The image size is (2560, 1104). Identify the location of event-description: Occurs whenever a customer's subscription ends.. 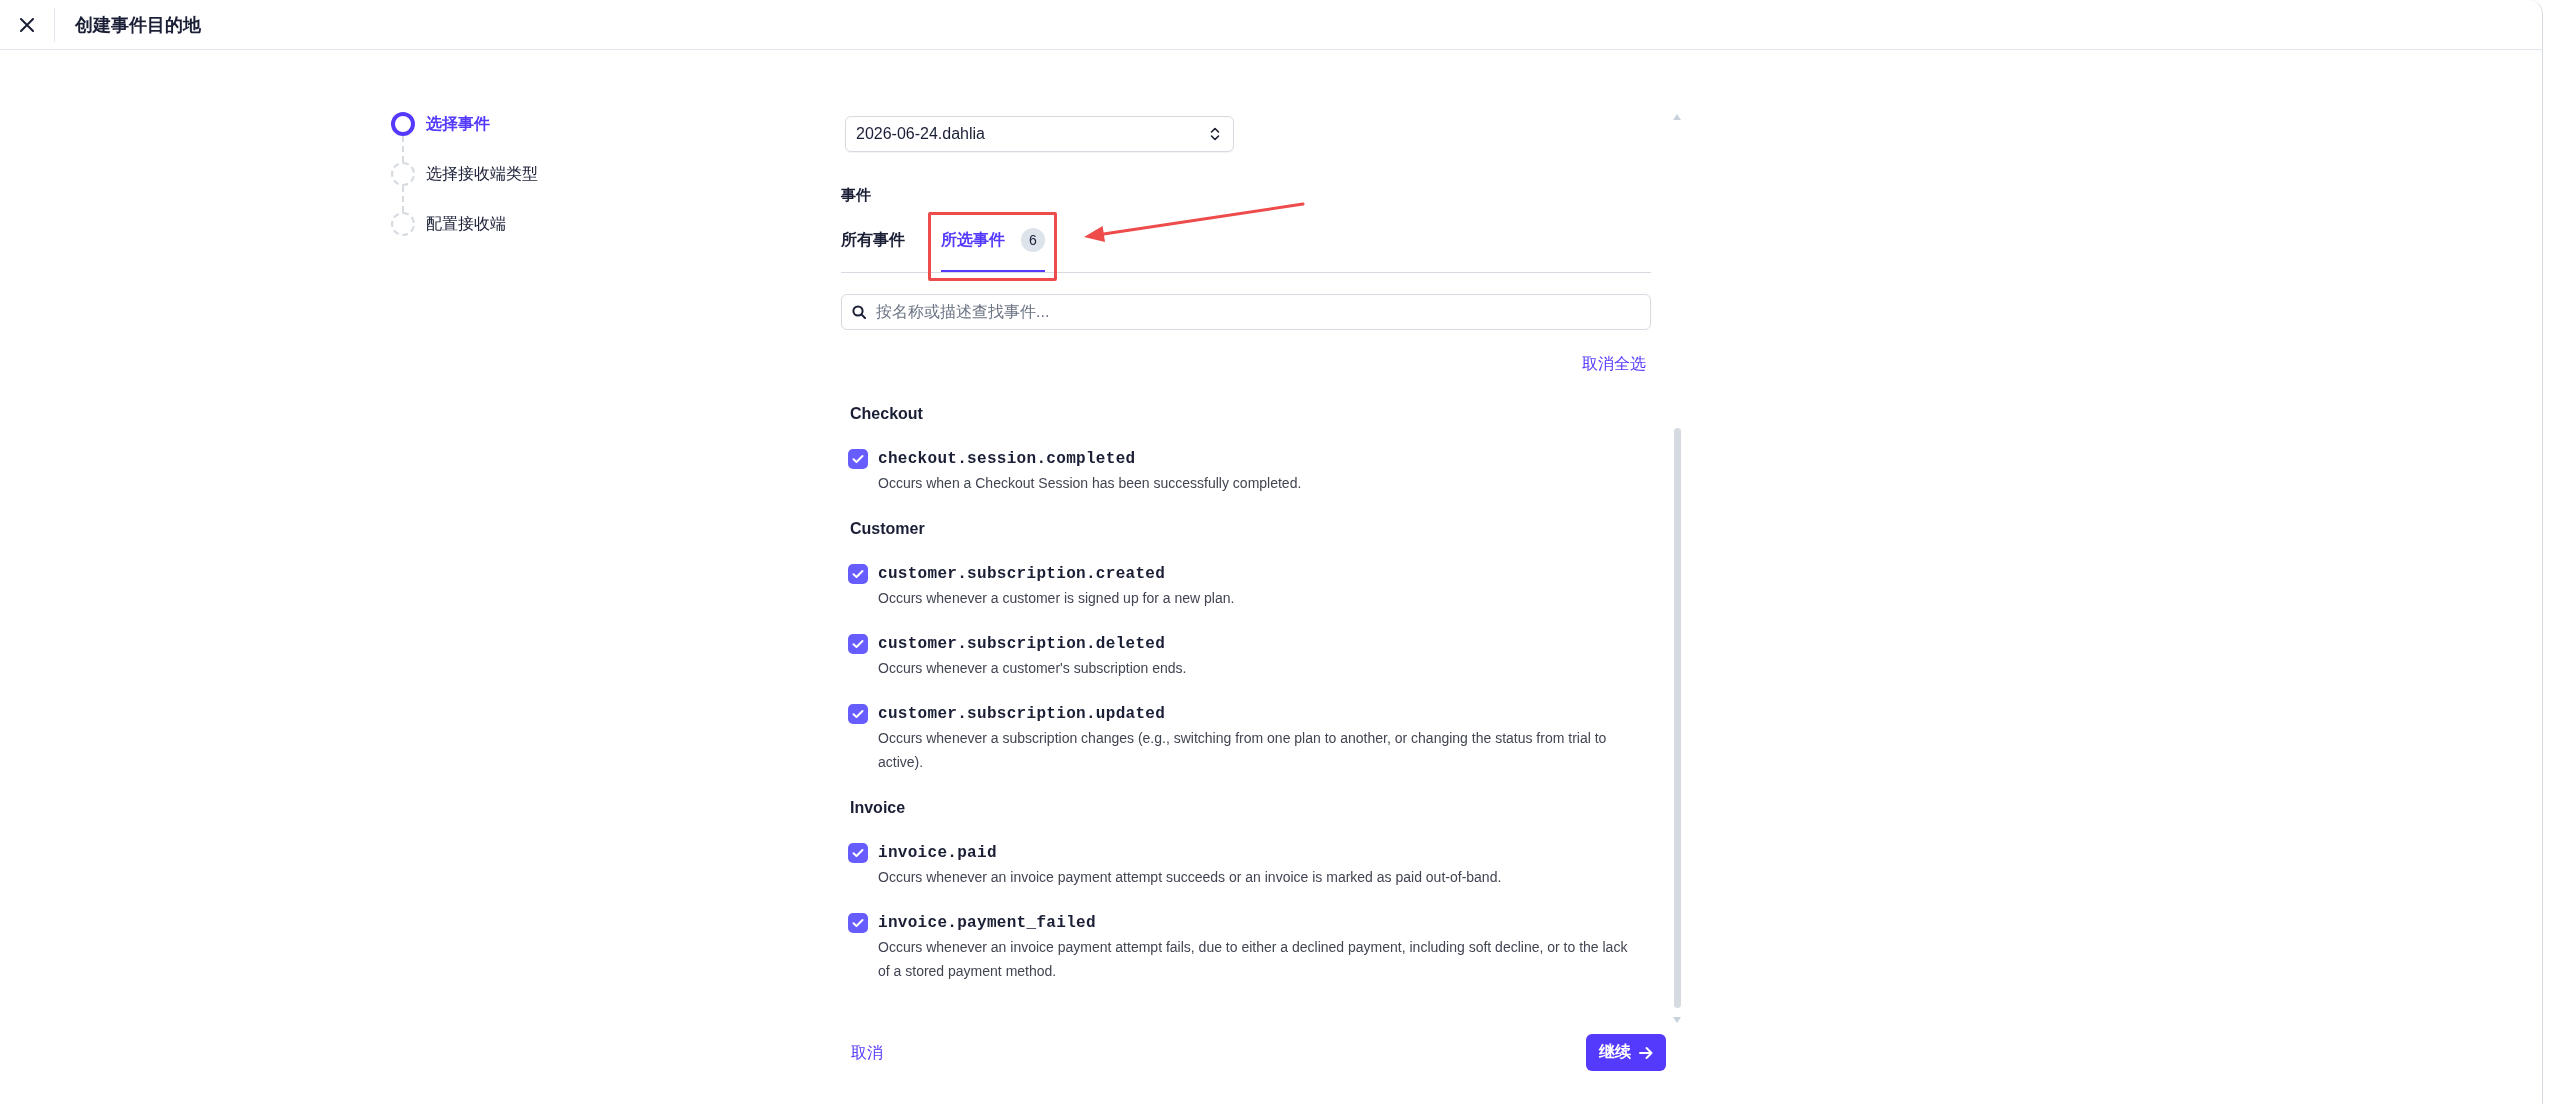
(1033, 668).